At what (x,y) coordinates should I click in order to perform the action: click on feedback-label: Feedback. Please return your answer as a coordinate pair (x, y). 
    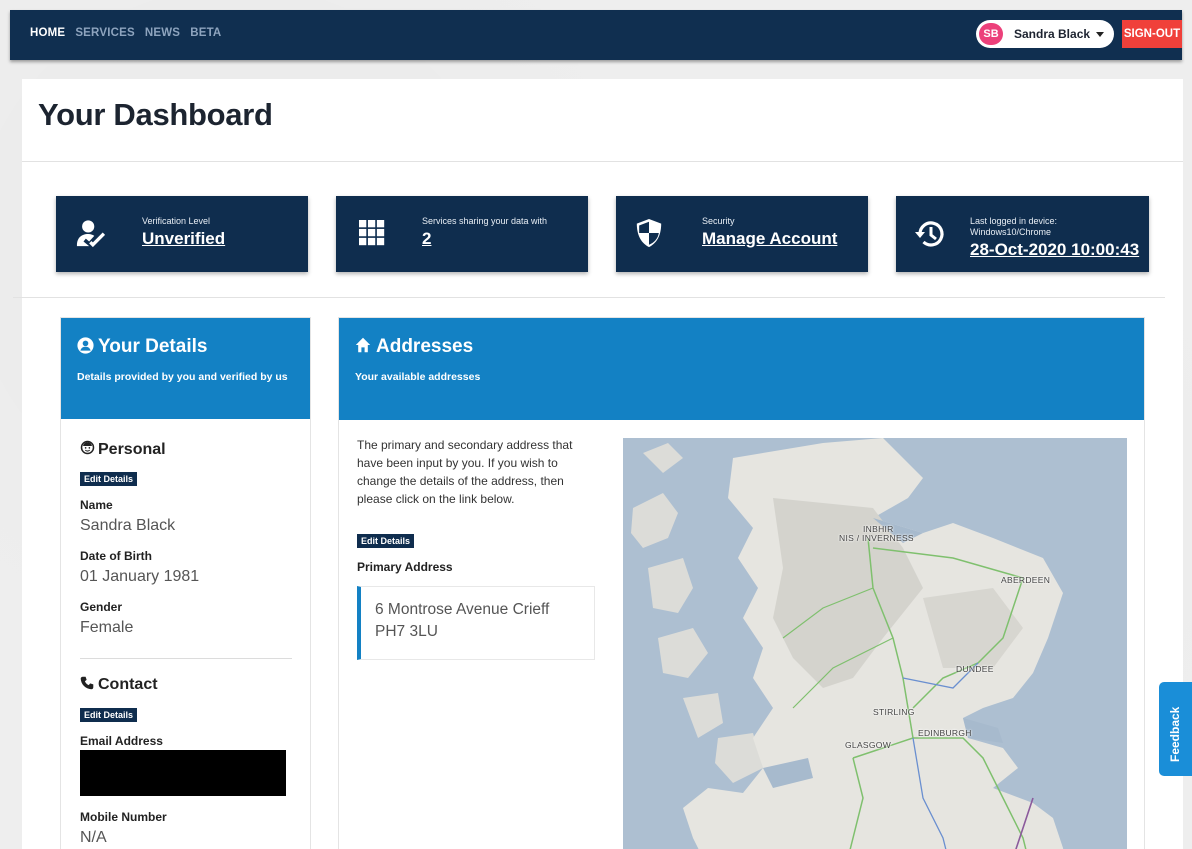
    Looking at the image, I should click on (1175, 734).